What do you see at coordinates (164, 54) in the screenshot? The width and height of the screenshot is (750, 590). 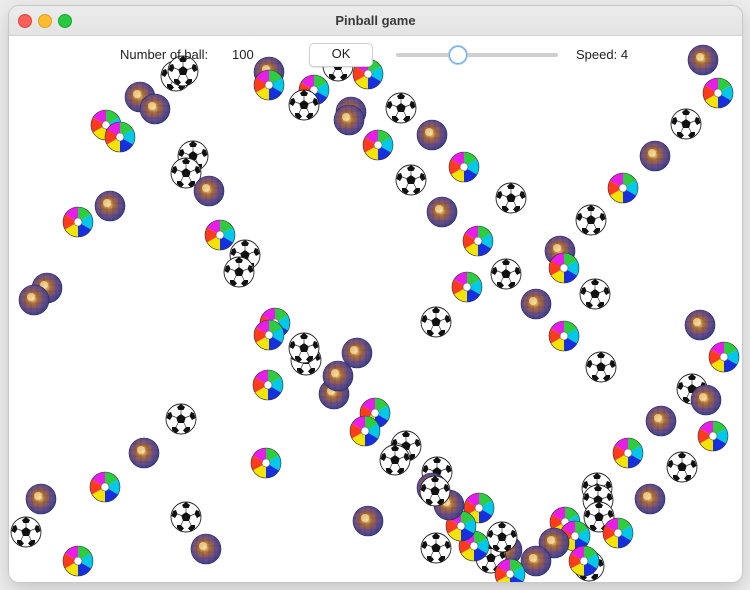 I see `ball-count-label: Number of ball:` at bounding box center [164, 54].